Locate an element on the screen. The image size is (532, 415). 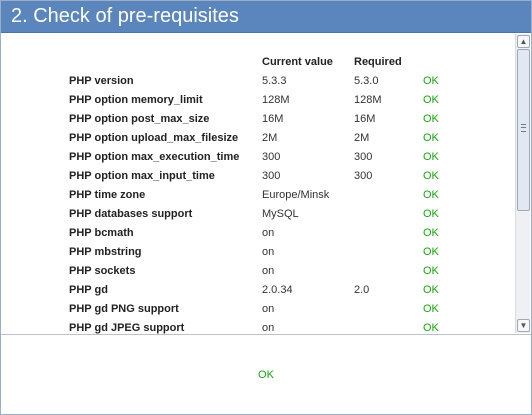
table-row: PHP gd 2.0.34 2.0 OK is located at coordinates (262, 289).